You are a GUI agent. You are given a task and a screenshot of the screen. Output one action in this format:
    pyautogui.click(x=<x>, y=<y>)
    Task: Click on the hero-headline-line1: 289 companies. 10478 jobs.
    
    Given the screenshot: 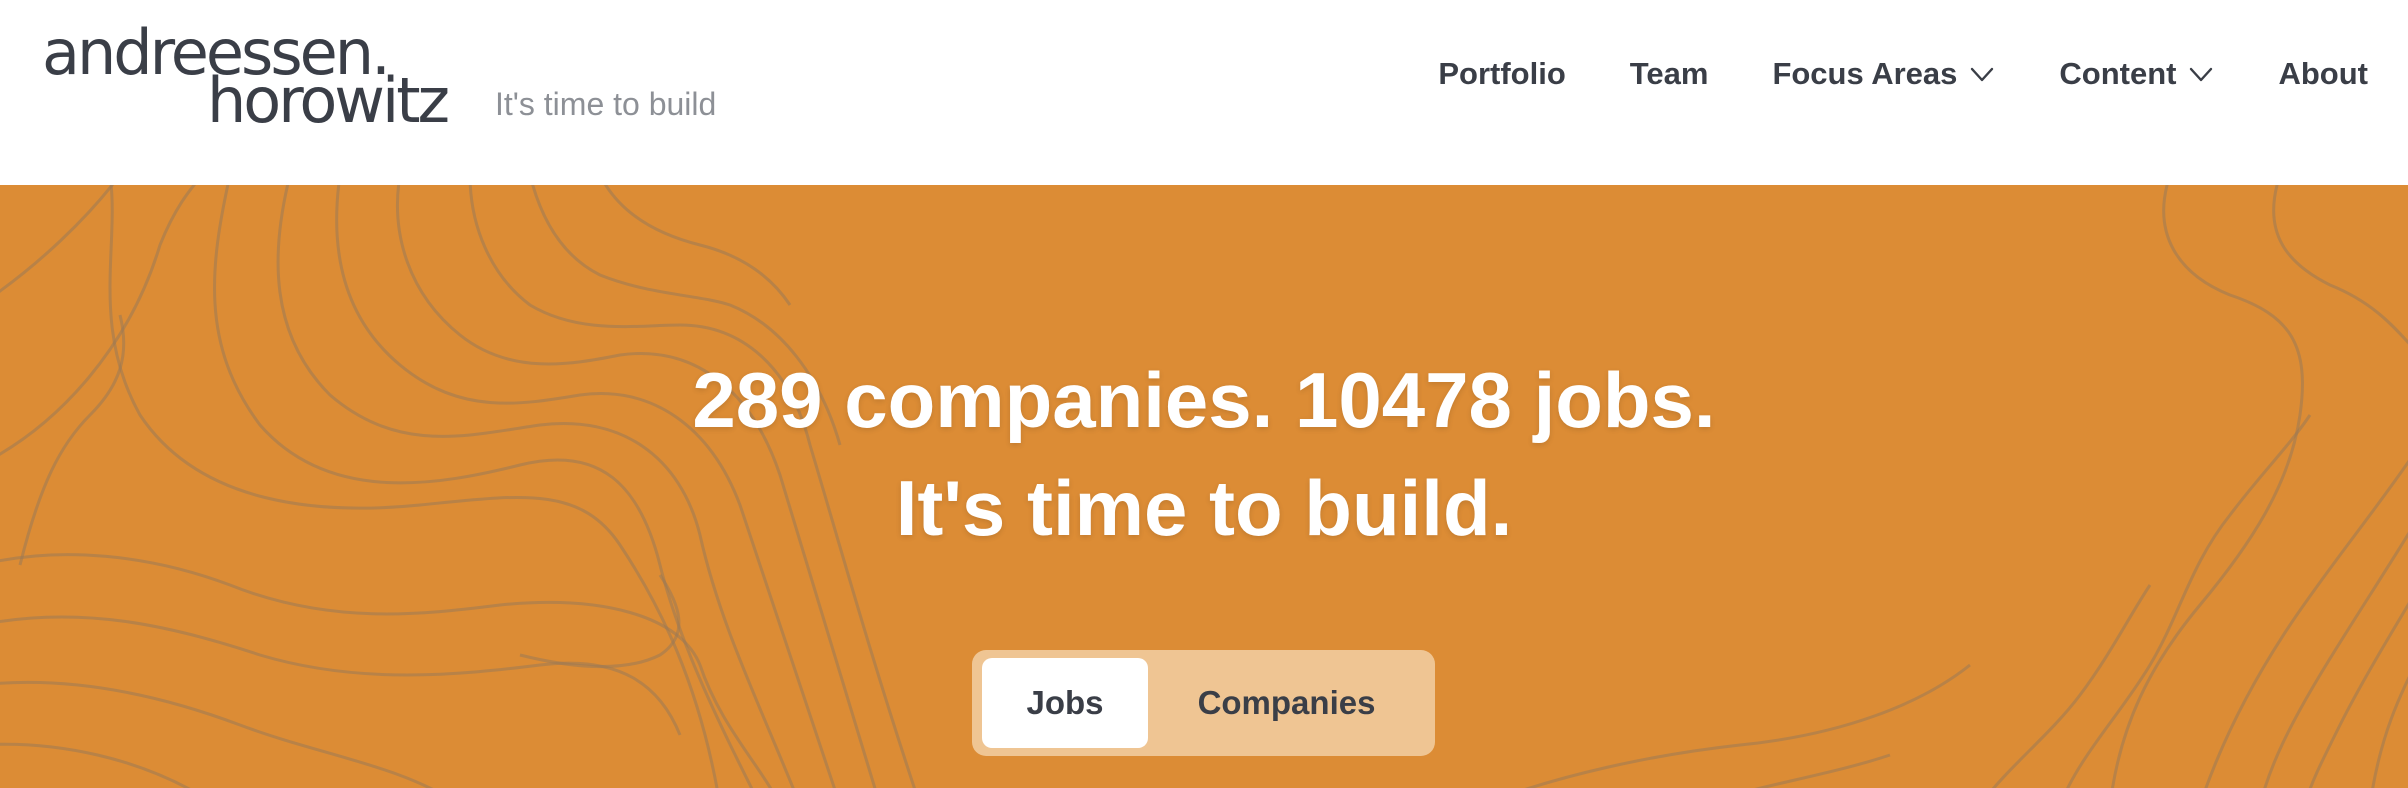 What is the action you would take?
    pyautogui.click(x=1204, y=400)
    